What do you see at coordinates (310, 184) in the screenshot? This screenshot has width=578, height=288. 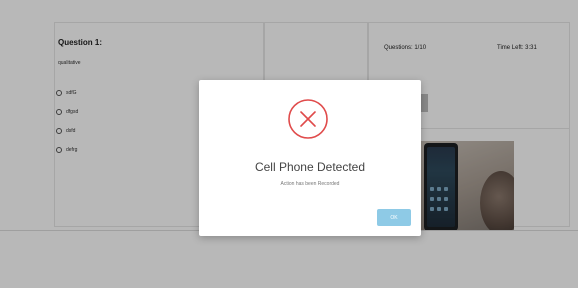 I see `modal-message: Action has been Recorded` at bounding box center [310, 184].